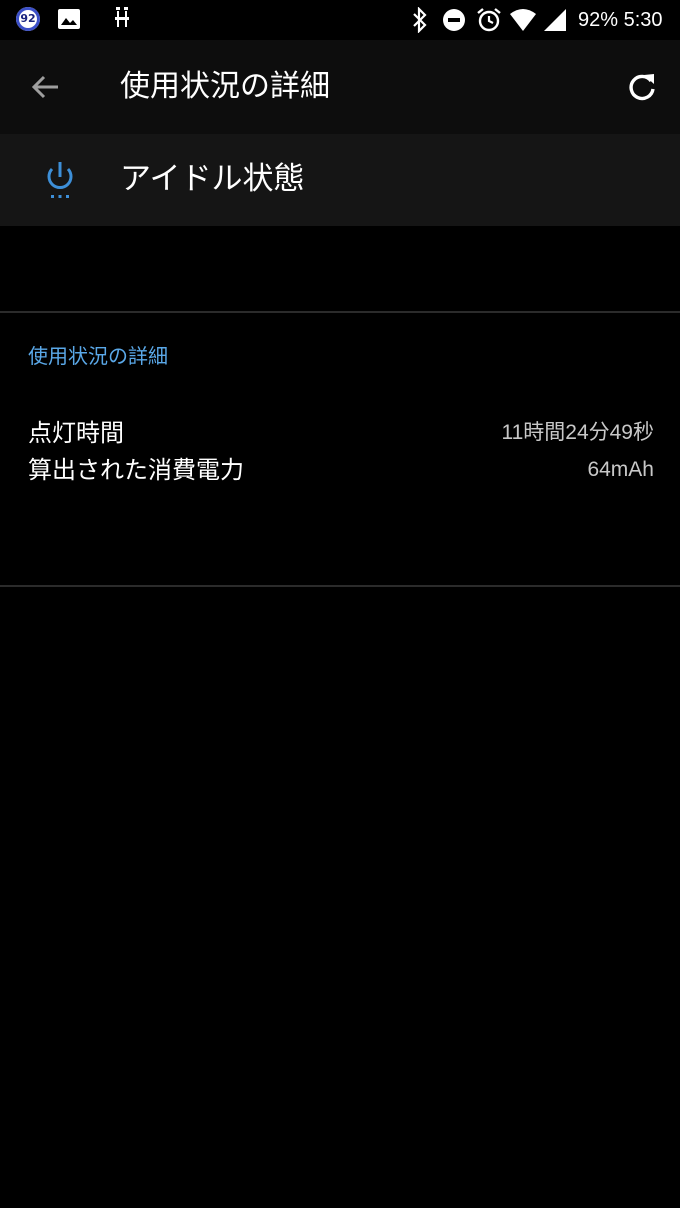 The image size is (680, 1208). I want to click on toolbar: 使用状況の詳細, so click(340, 87).